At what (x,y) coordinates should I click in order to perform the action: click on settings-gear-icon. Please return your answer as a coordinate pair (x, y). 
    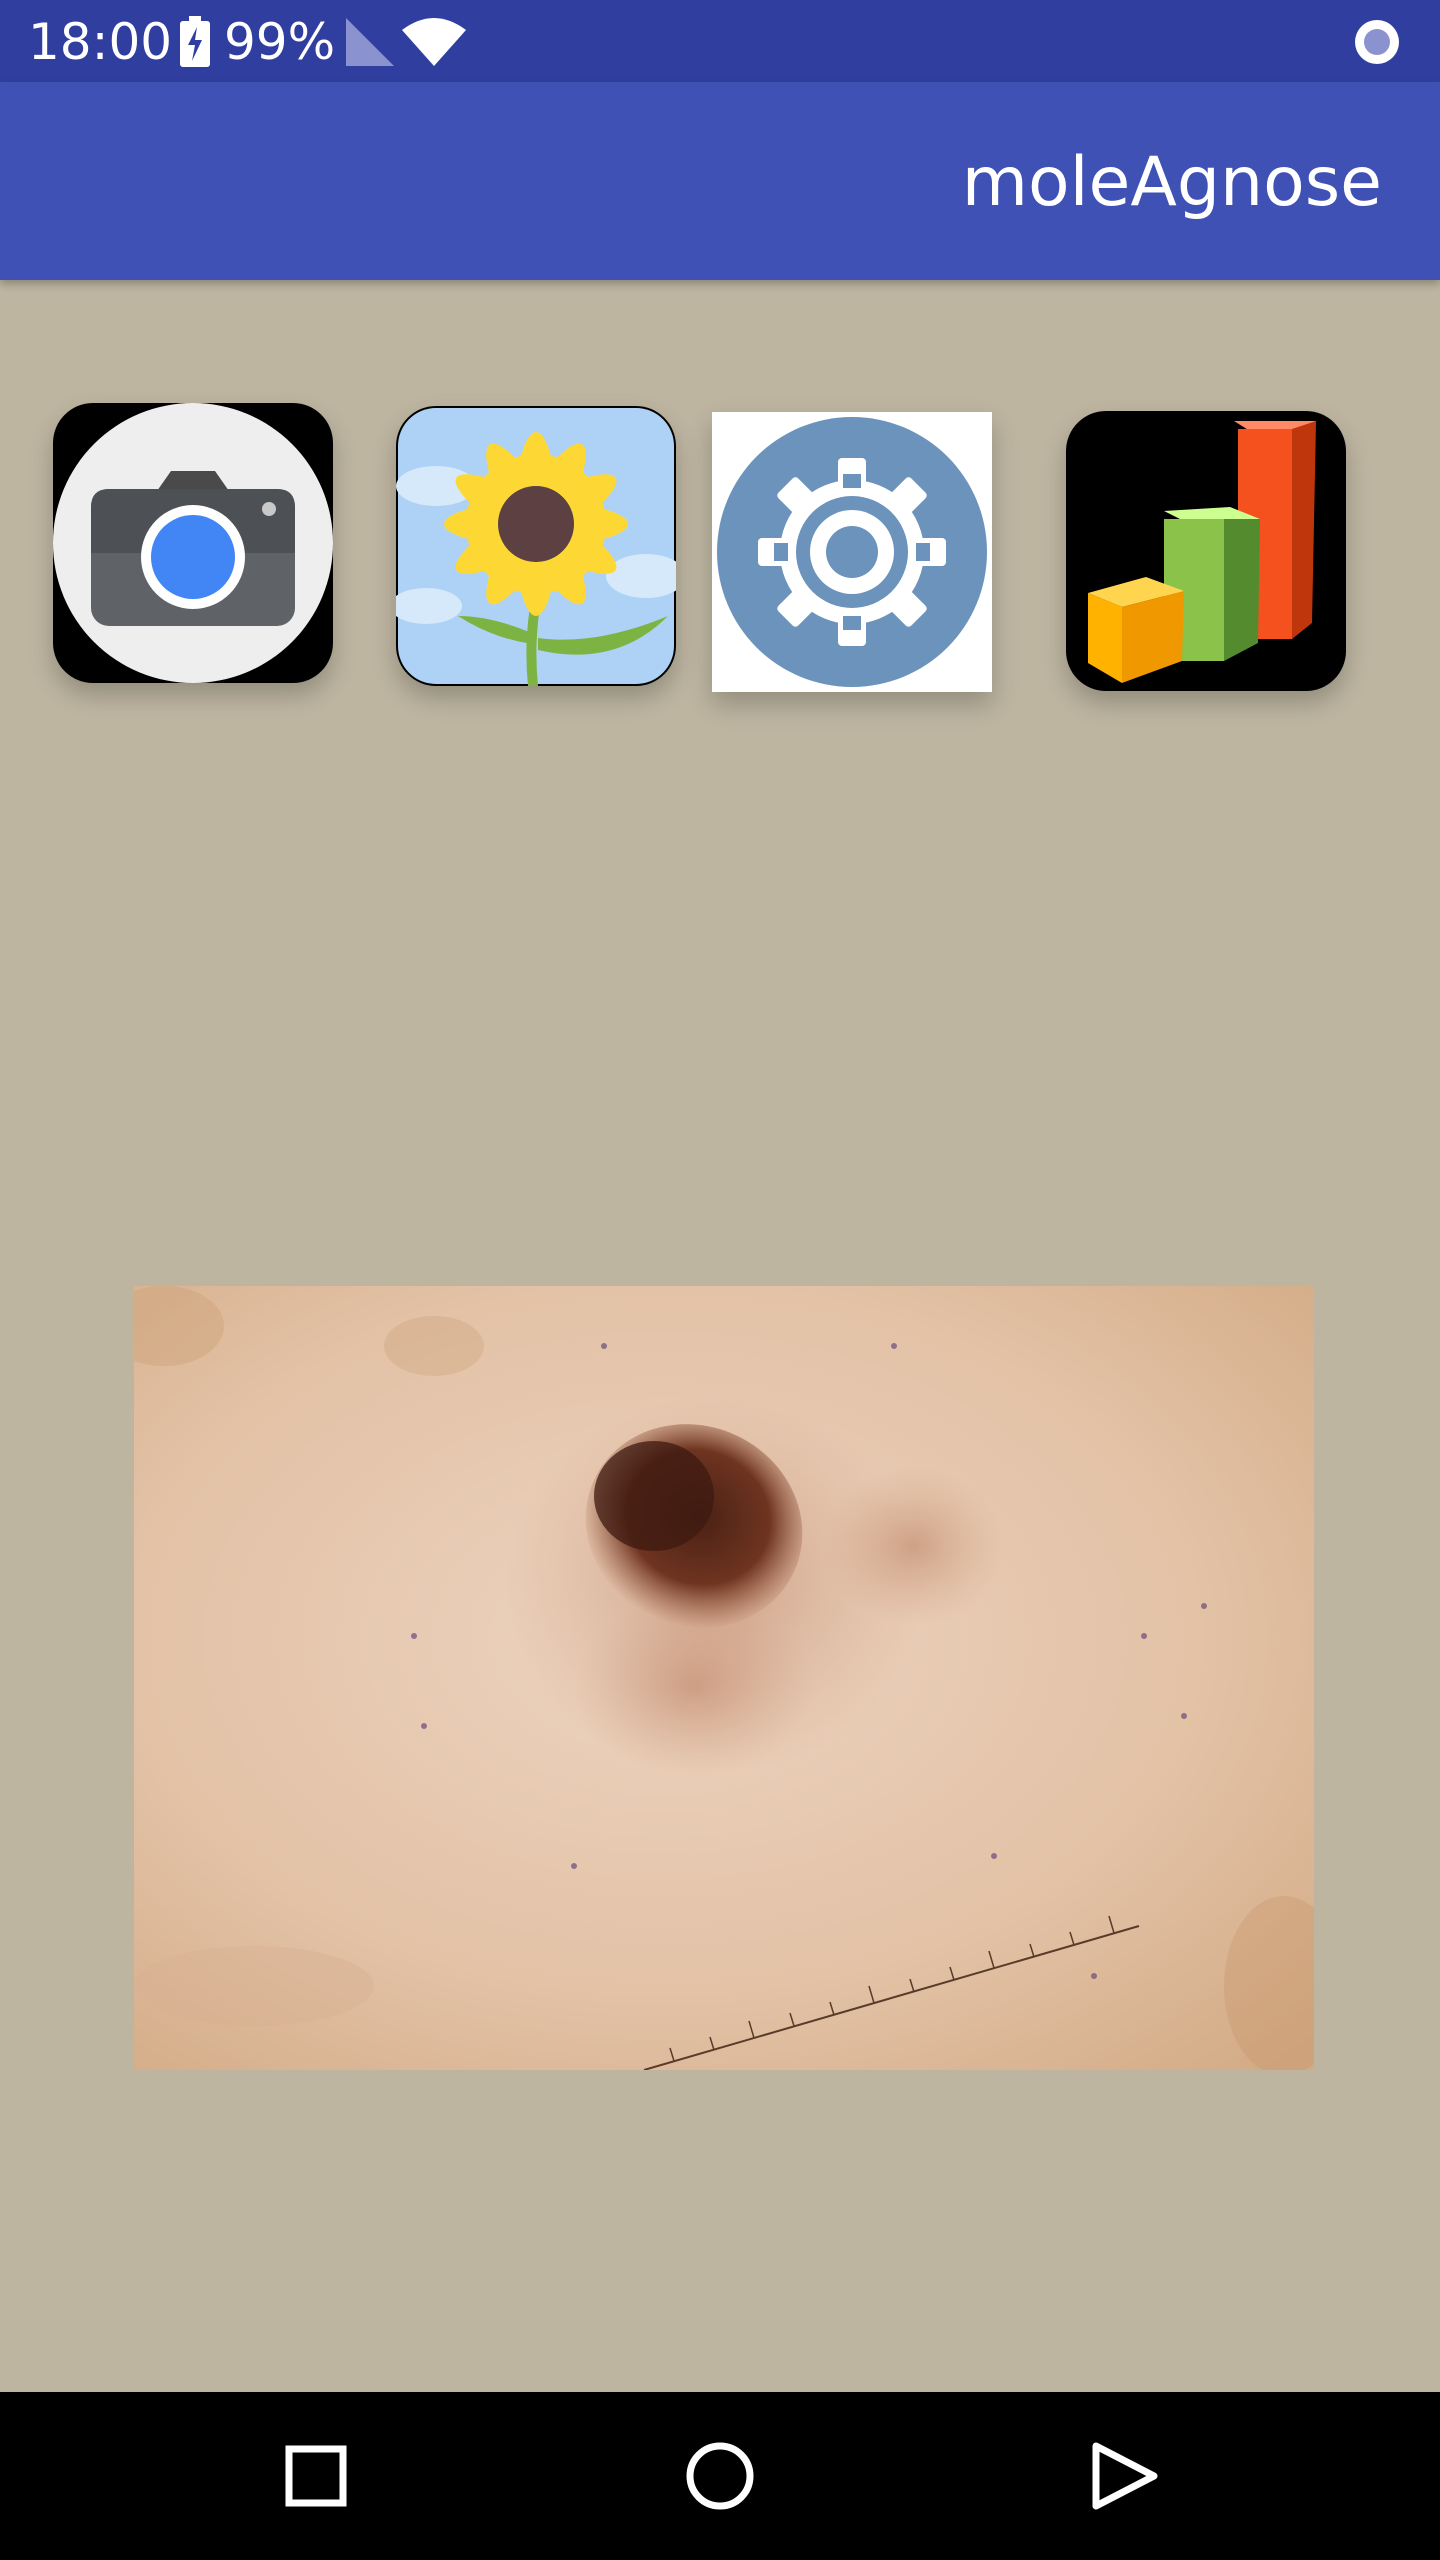
    Looking at the image, I should click on (852, 552).